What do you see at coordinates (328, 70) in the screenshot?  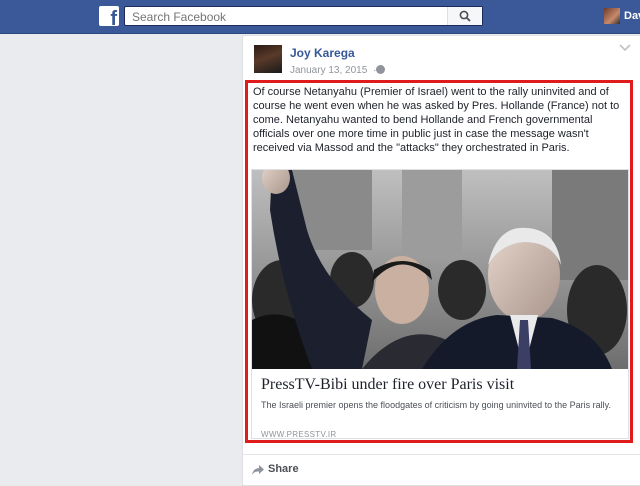 I see `post-date-text: January 13, 2015` at bounding box center [328, 70].